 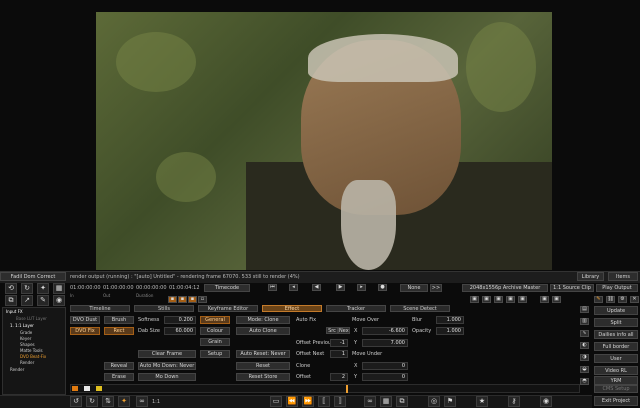 I want to click on dvo-dust-button: DVO Dust, so click(x=85, y=320).